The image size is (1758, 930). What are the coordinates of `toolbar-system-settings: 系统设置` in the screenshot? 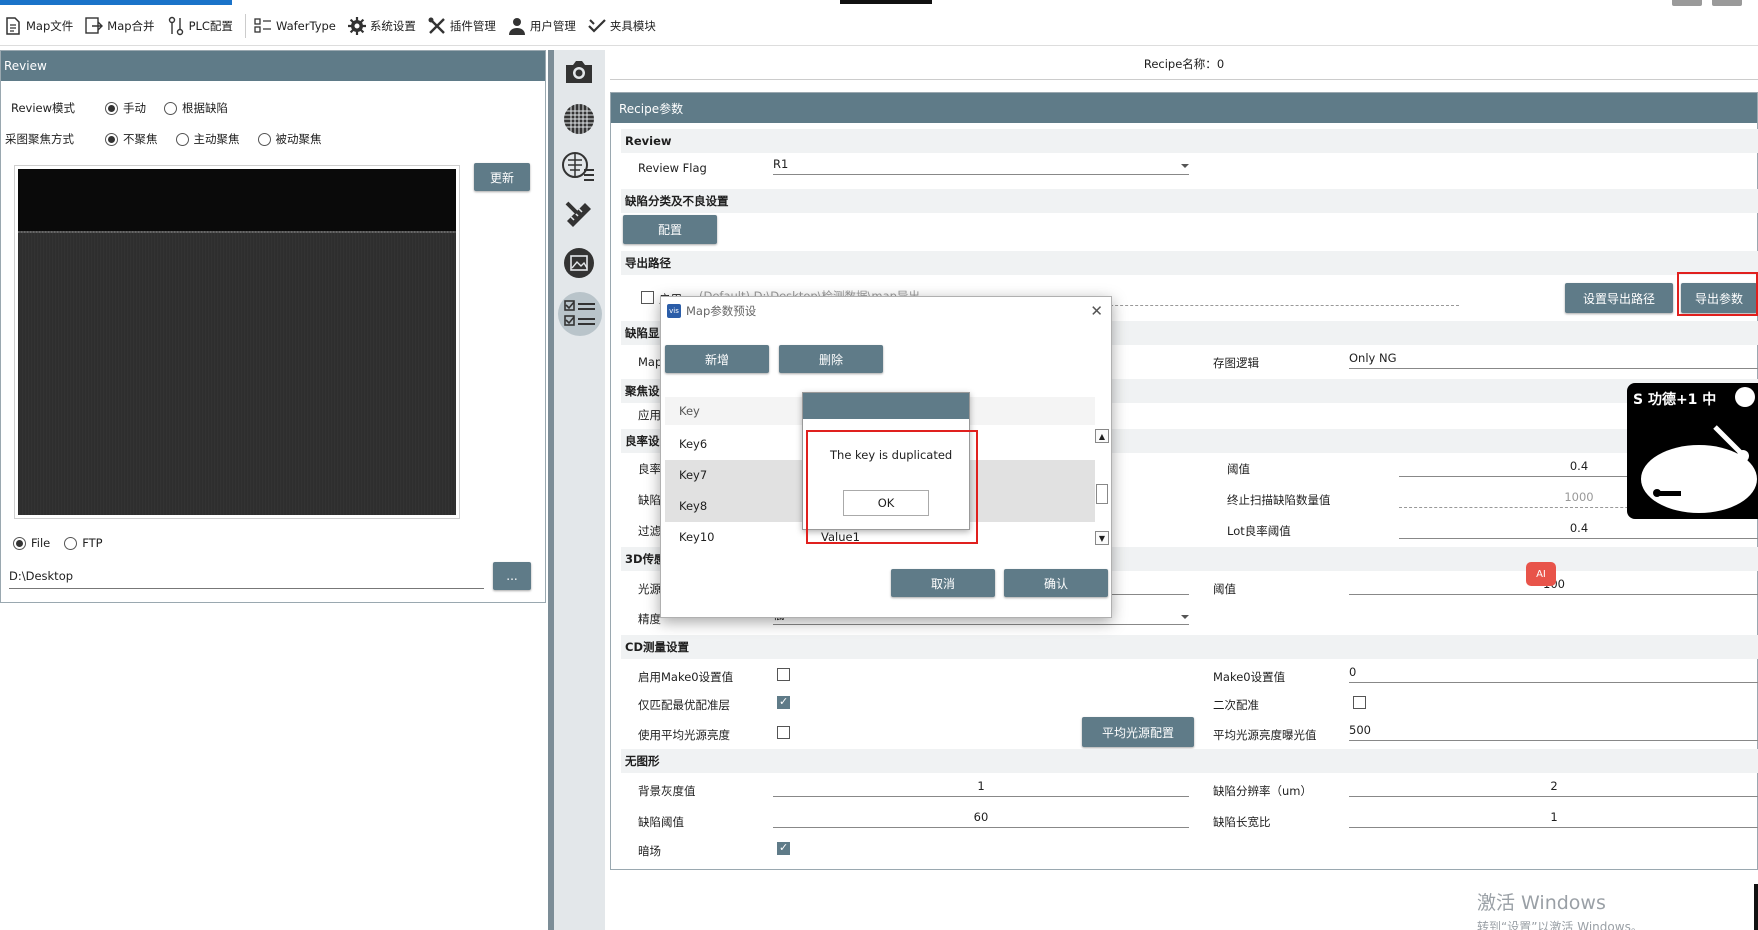 It's located at (384, 26).